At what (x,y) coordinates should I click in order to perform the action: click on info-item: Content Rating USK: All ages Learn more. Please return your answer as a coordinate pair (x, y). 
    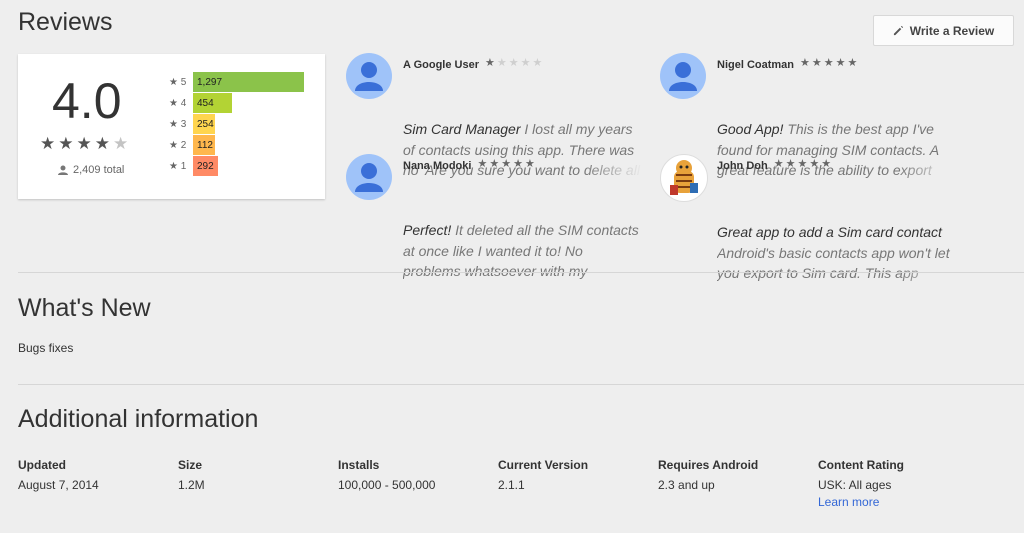
    Looking at the image, I should click on (861, 483).